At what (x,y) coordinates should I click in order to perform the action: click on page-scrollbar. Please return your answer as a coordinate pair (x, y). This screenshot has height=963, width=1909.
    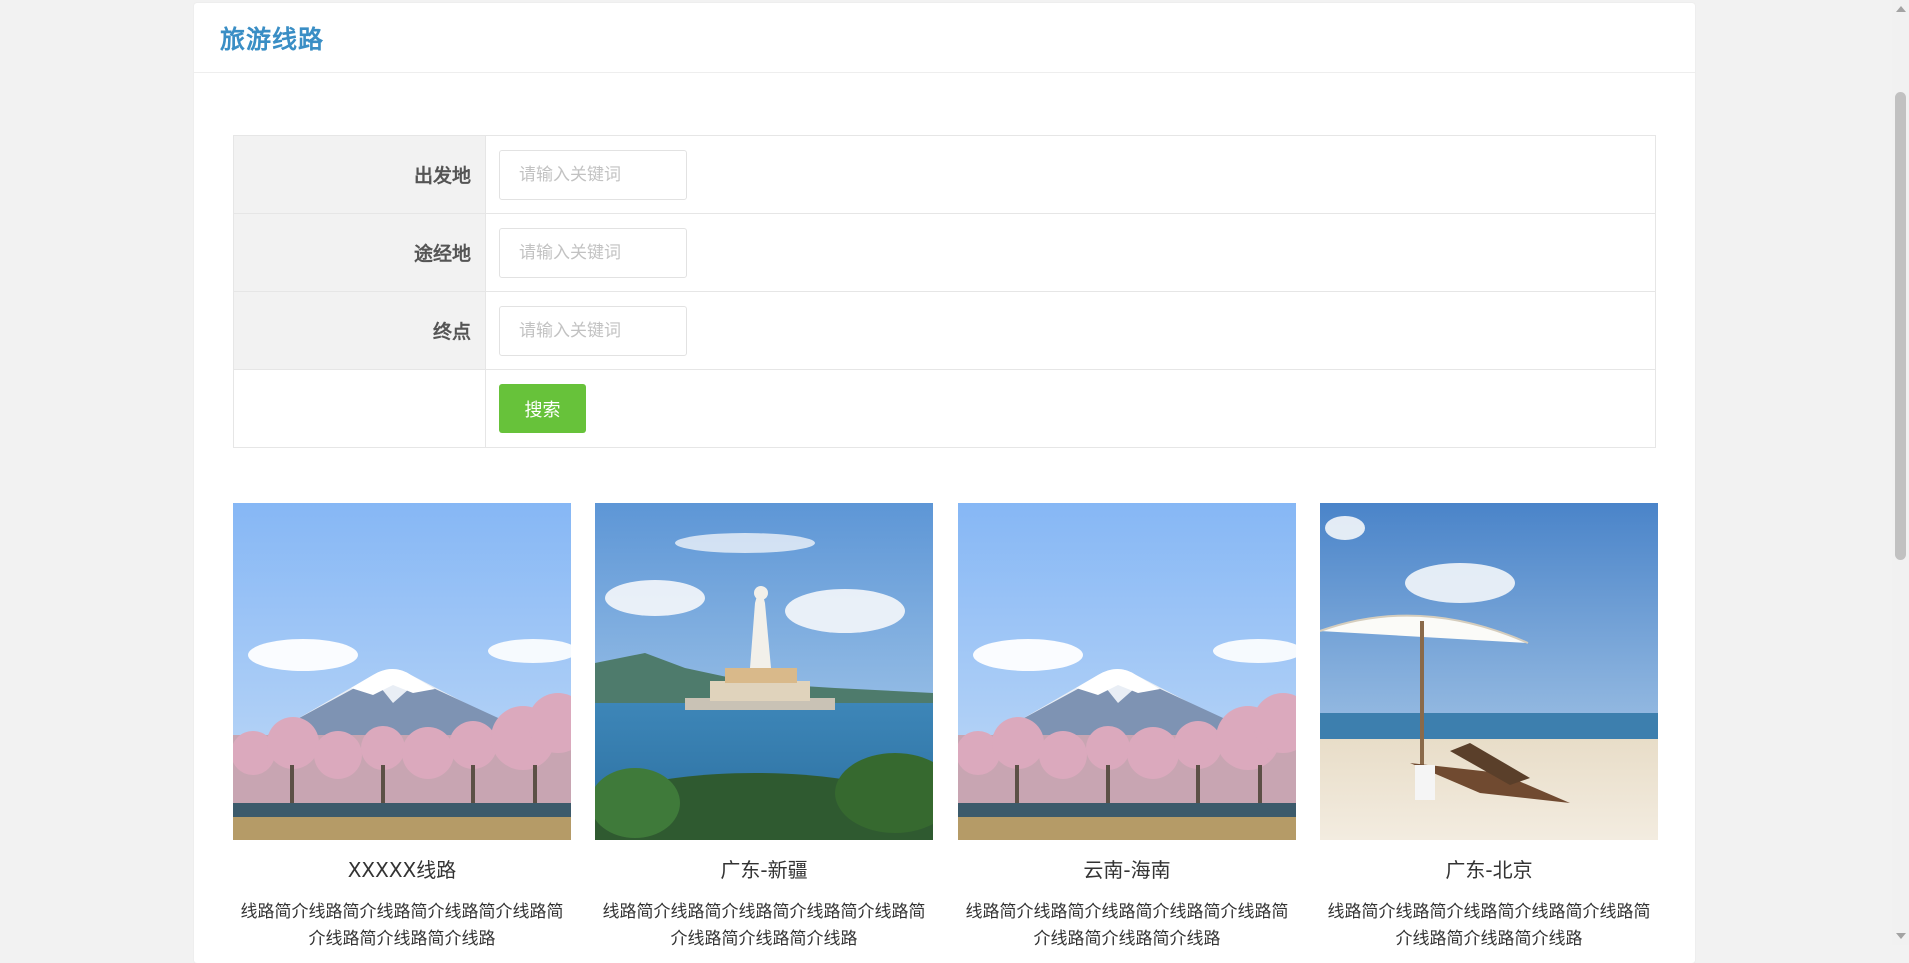
    Looking at the image, I should click on (1900, 472).